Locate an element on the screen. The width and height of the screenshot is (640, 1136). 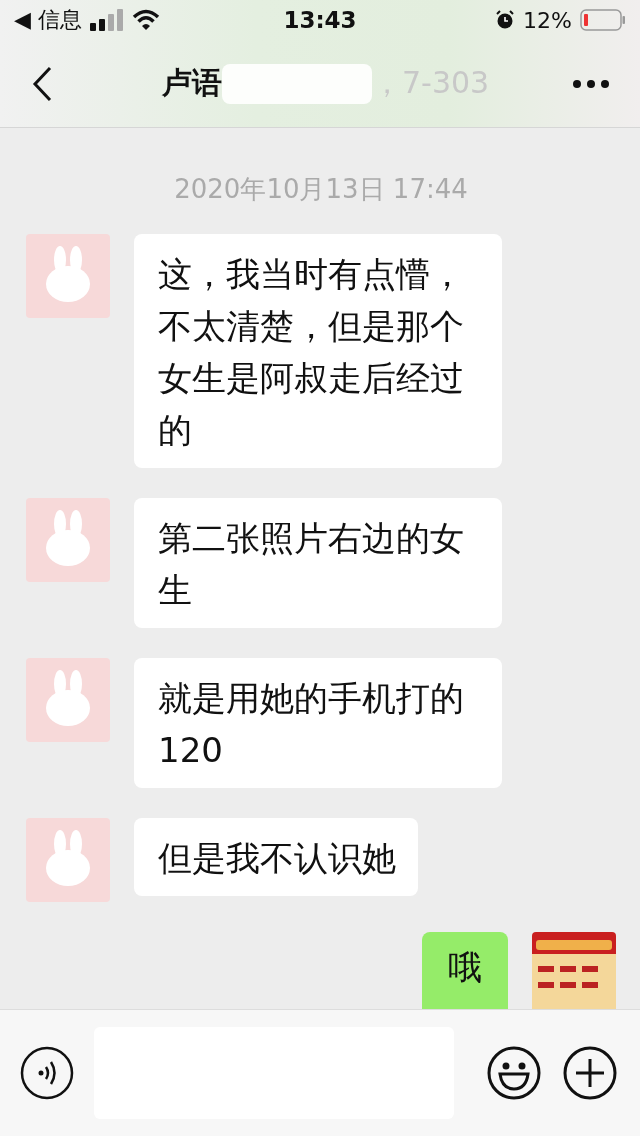
battery-icon is located at coordinates (603, 20).